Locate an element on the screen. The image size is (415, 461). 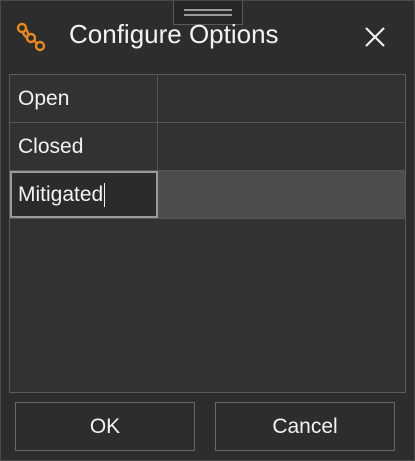
close-icon is located at coordinates (375, 37).